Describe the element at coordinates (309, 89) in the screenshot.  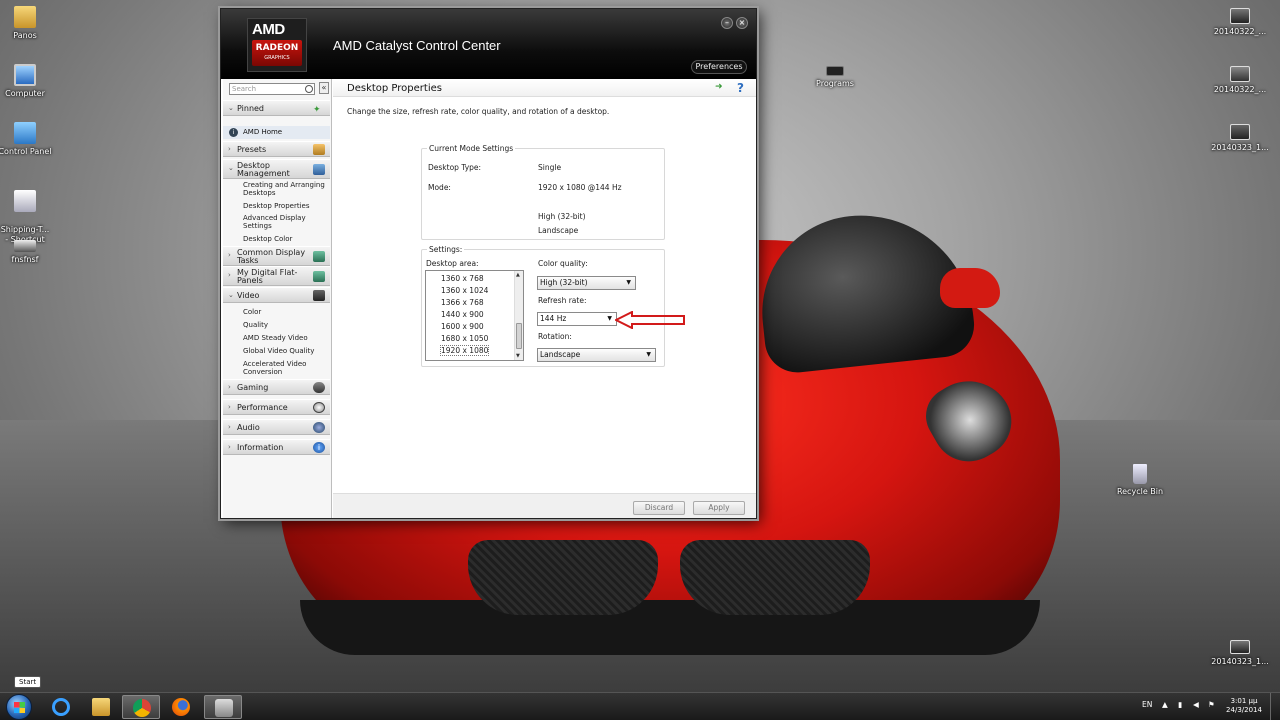
I see `search-icon` at that location.